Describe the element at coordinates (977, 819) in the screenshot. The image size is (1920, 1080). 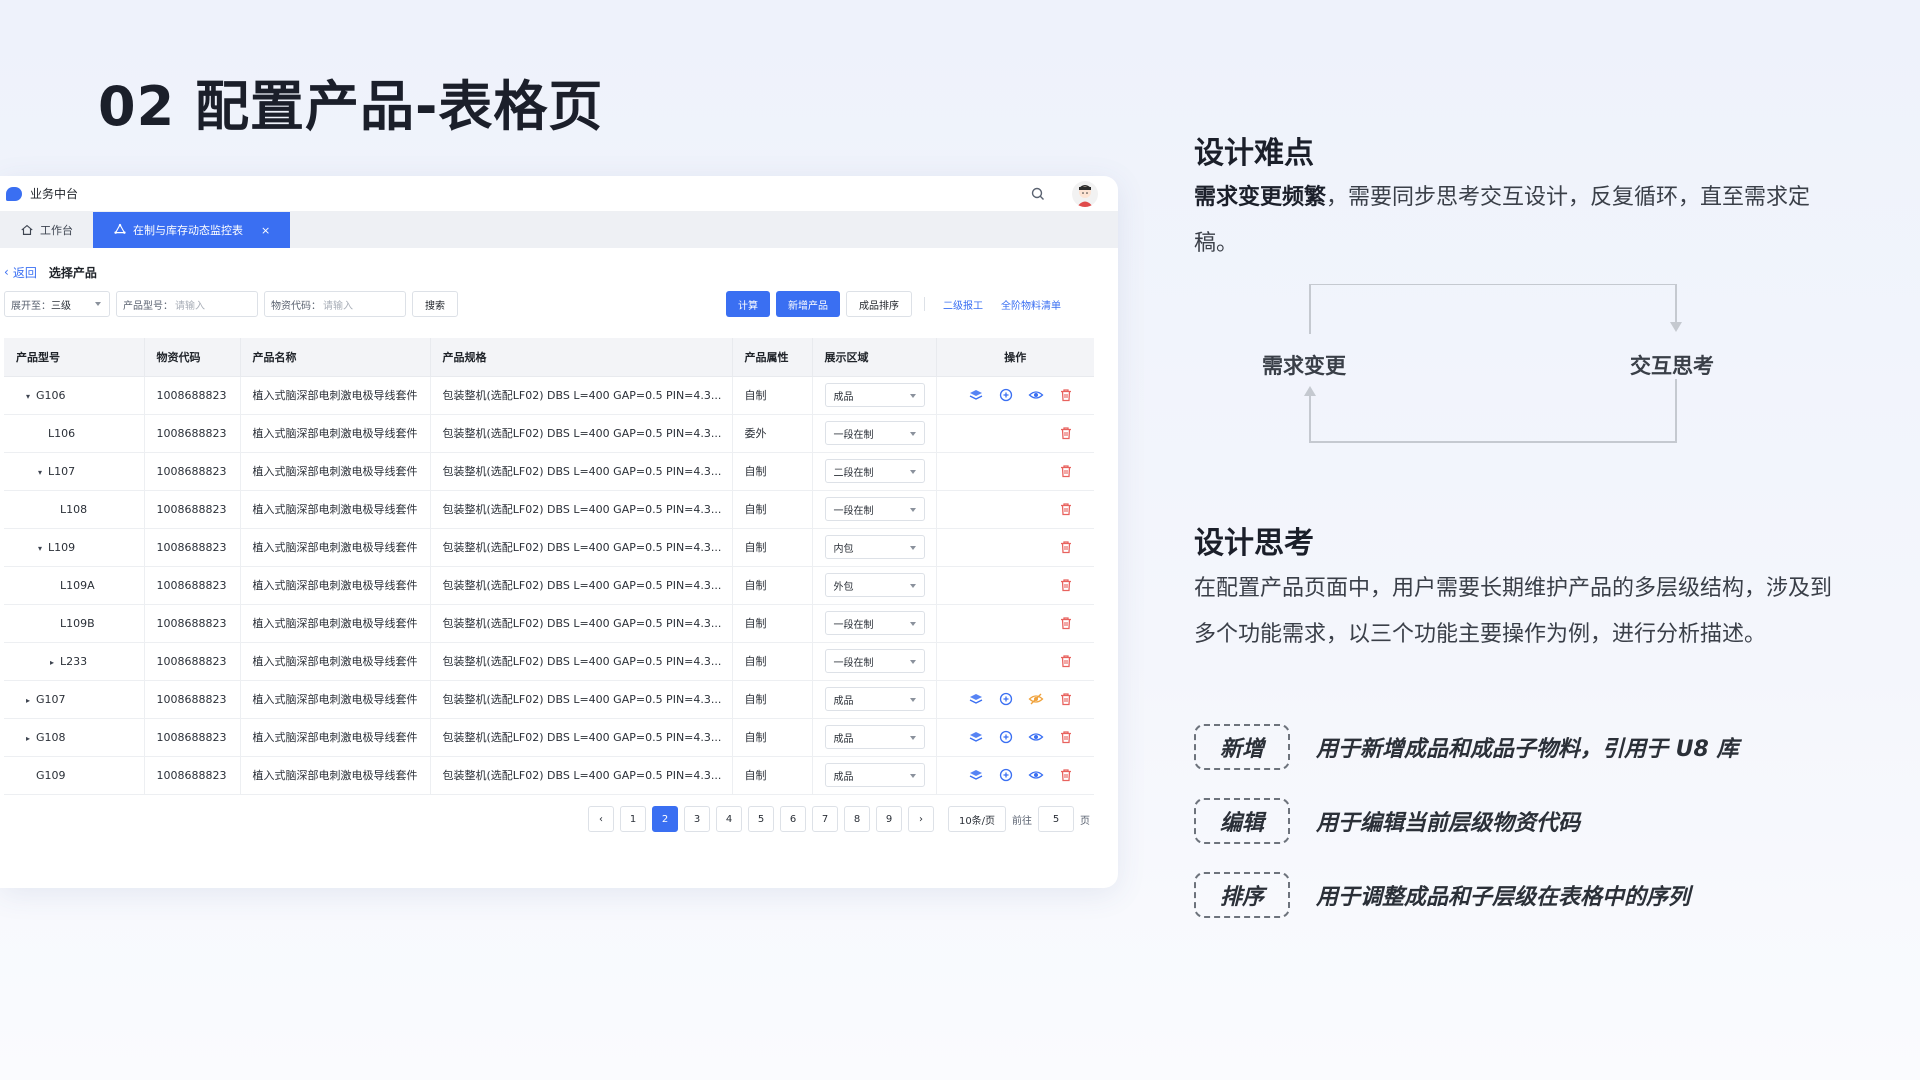
I see `page-size-select: 10条/页` at that location.